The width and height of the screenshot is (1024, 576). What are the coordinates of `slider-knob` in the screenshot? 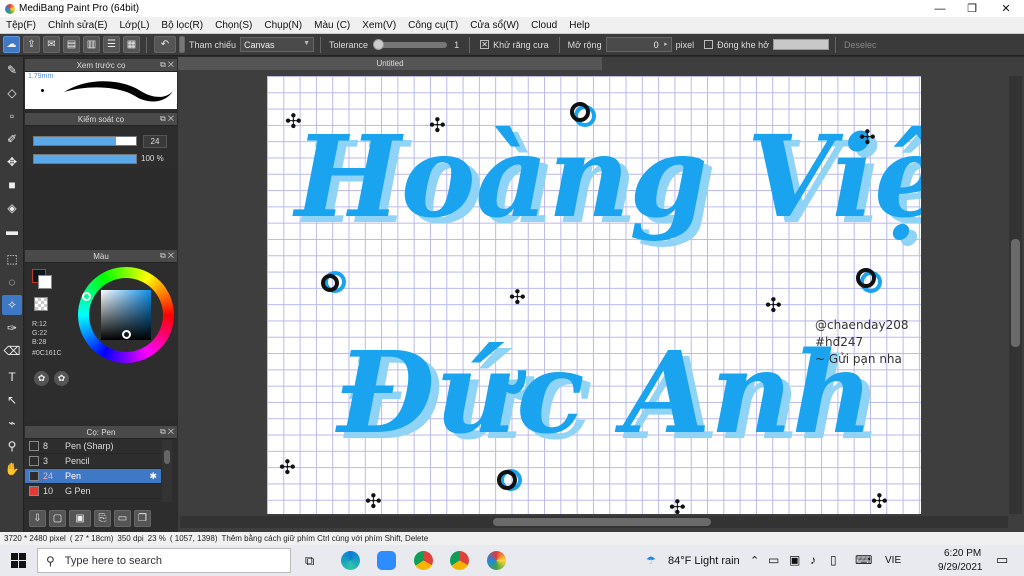 It's located at (379, 44).